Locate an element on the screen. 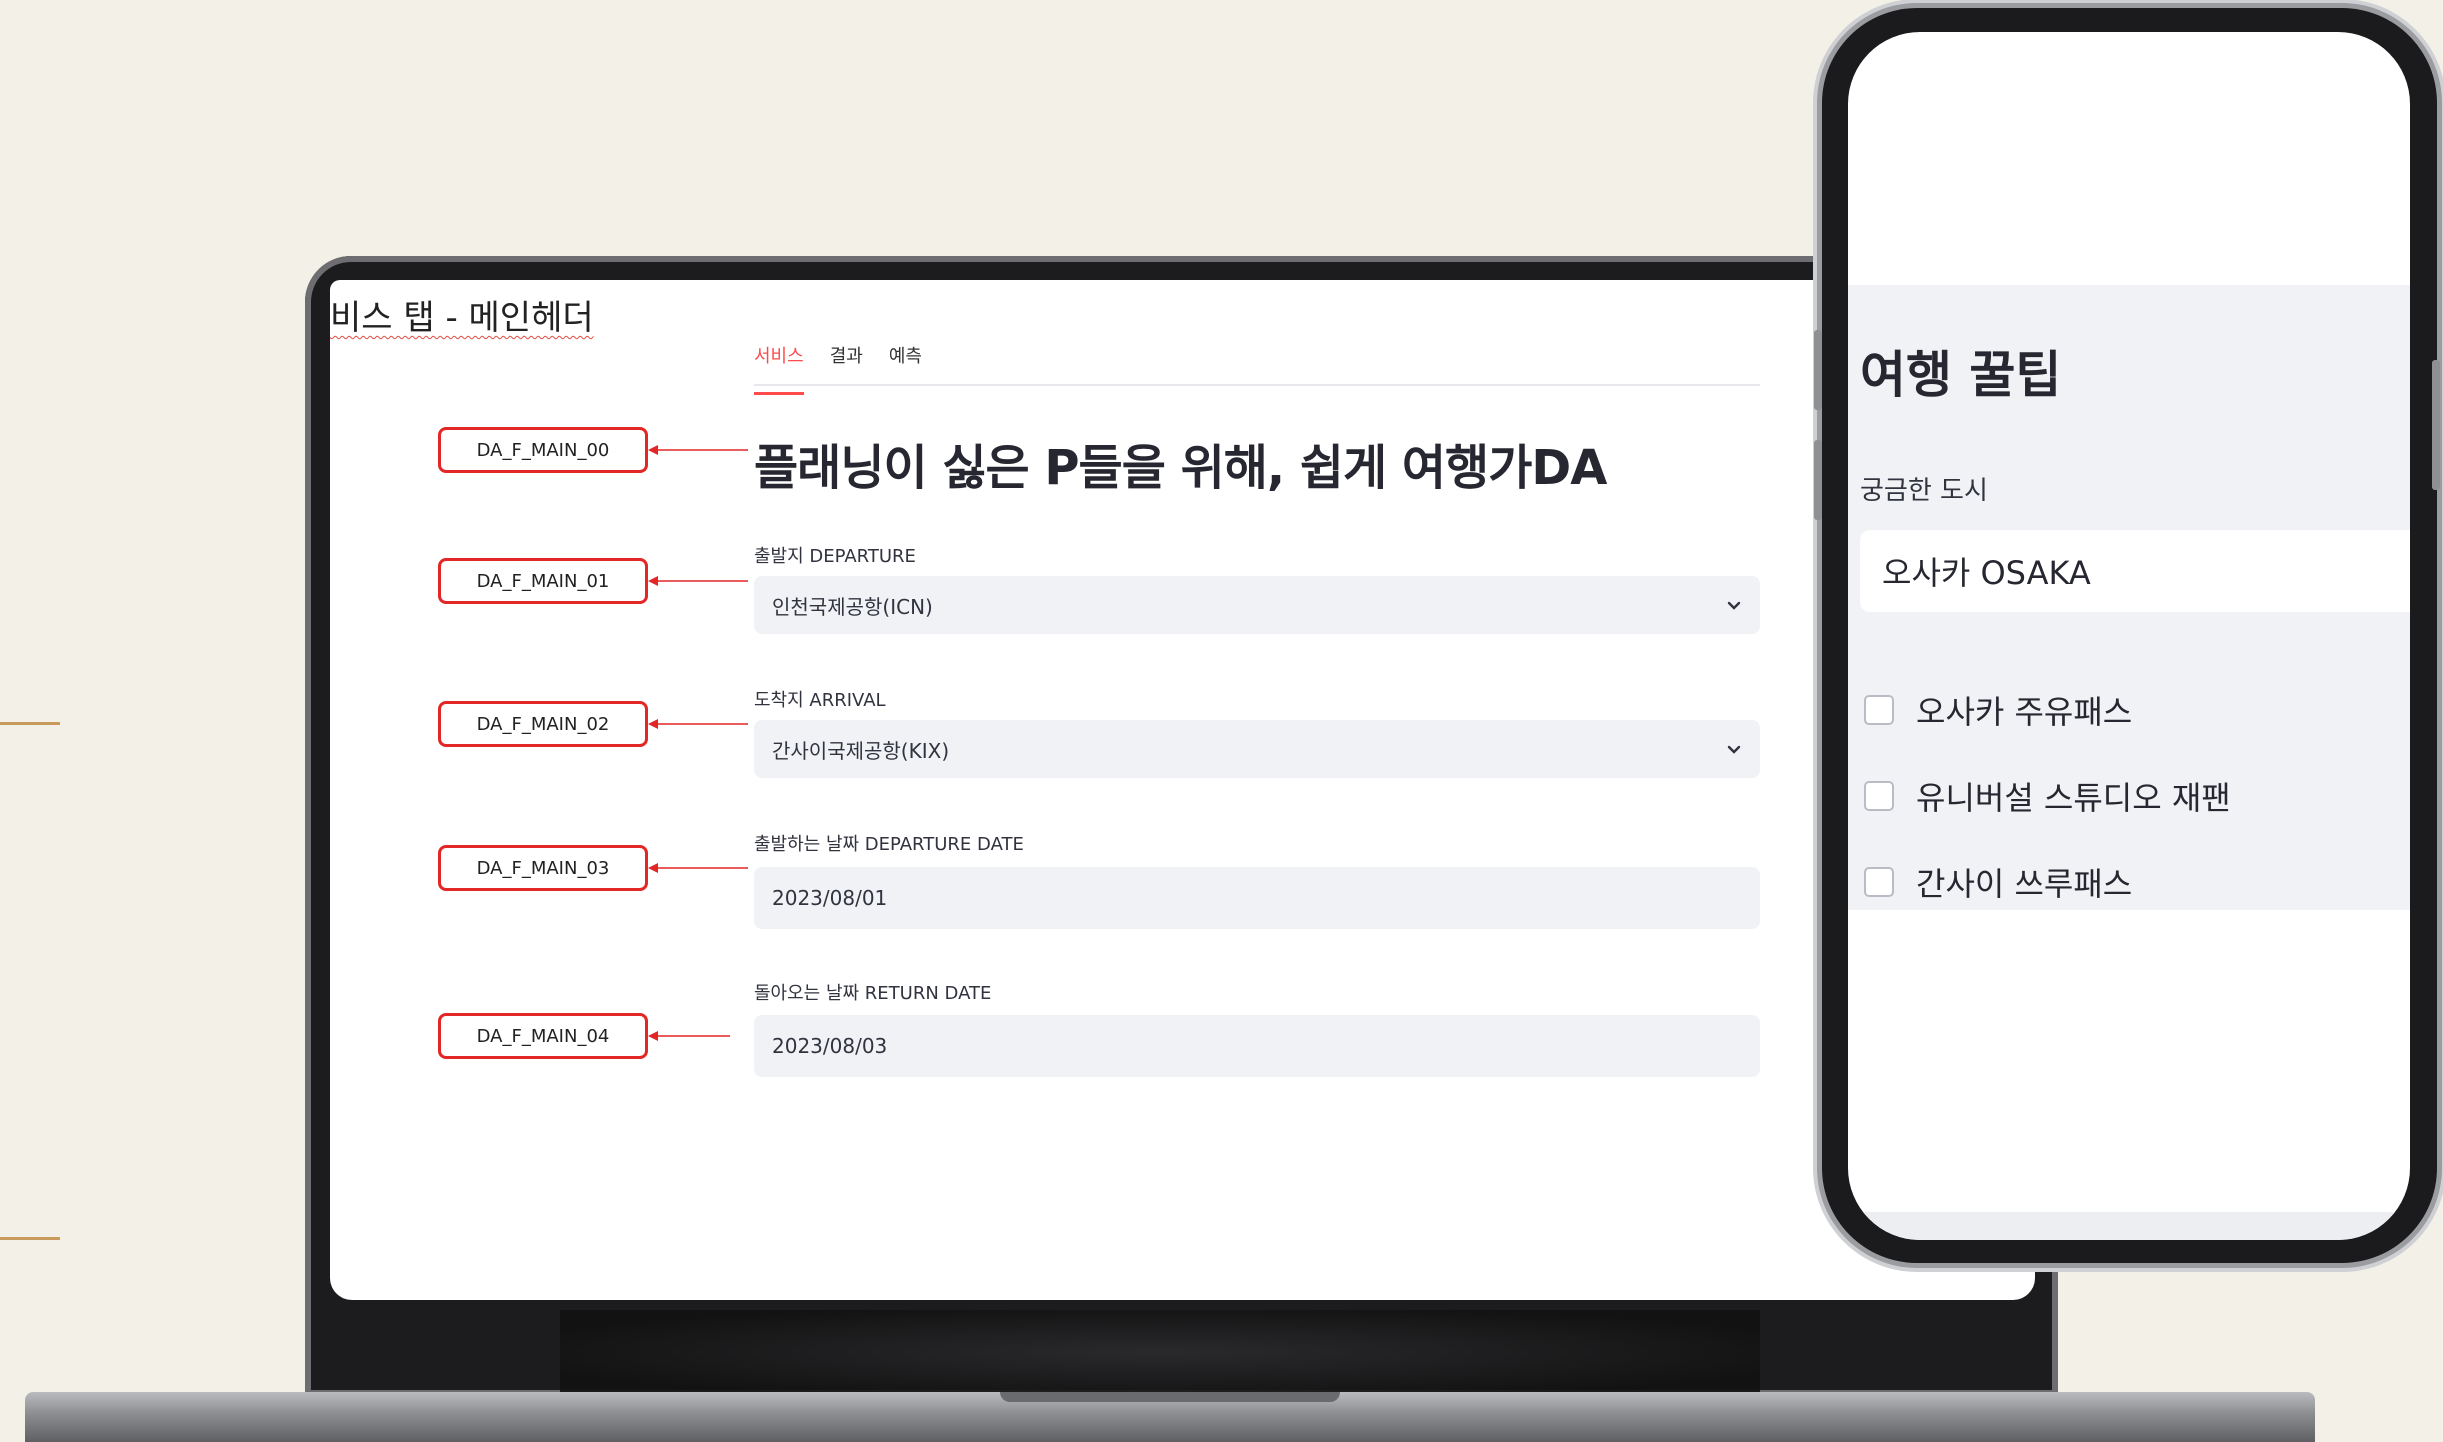  tab-result: 결과 is located at coordinates (846, 362).